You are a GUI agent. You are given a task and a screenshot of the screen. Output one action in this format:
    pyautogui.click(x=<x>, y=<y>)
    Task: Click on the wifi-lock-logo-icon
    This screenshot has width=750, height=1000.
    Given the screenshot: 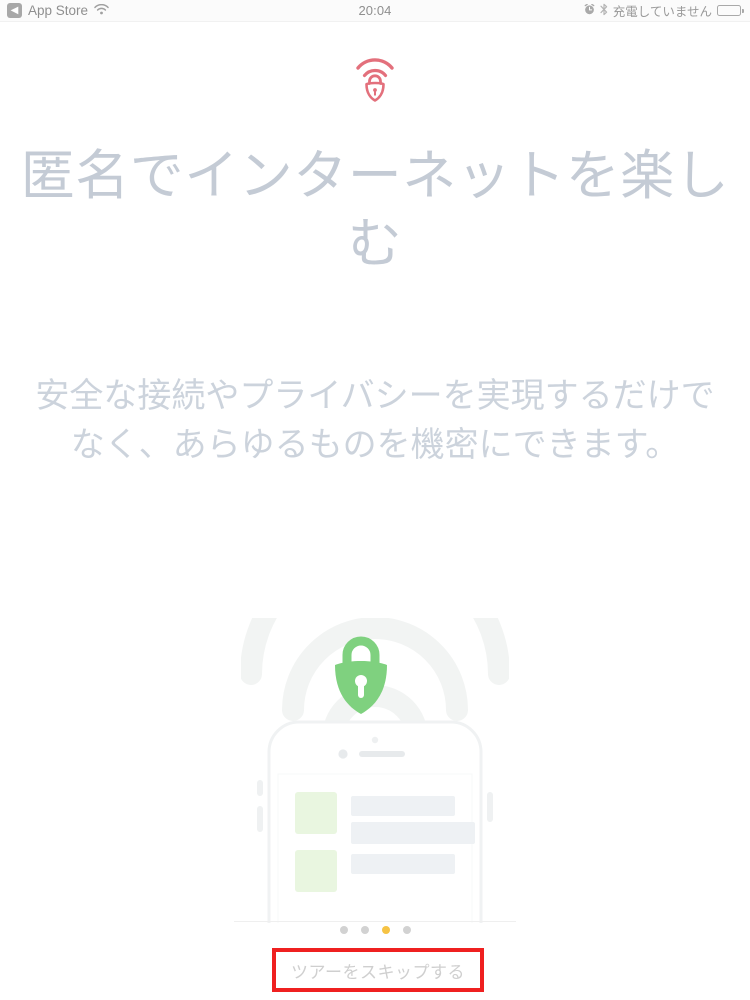 What is the action you would take?
    pyautogui.click(x=375, y=79)
    